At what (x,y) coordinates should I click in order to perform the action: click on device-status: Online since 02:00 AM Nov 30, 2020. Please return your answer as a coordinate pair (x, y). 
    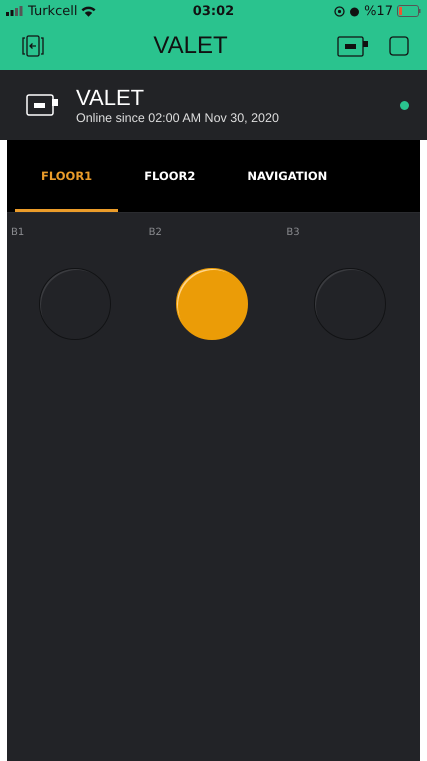
    Looking at the image, I should click on (178, 118).